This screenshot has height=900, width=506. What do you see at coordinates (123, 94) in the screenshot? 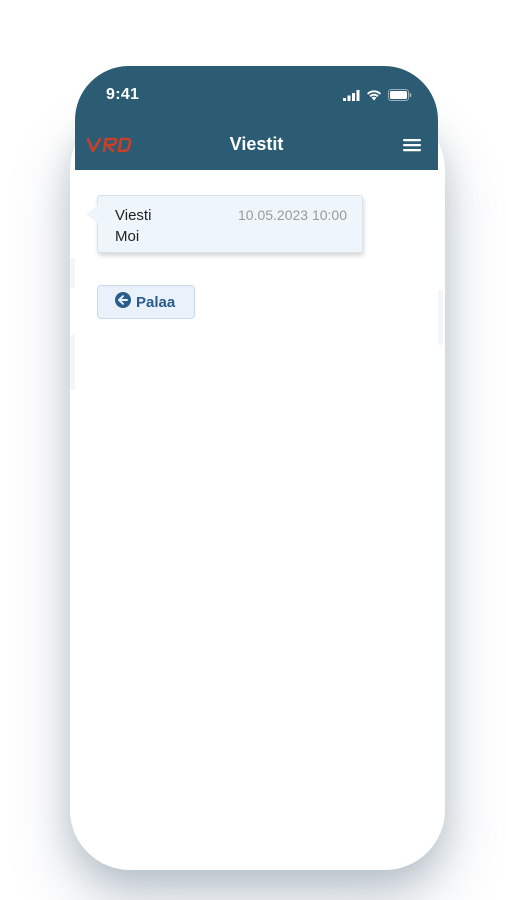
I see `status-time: 9:41` at bounding box center [123, 94].